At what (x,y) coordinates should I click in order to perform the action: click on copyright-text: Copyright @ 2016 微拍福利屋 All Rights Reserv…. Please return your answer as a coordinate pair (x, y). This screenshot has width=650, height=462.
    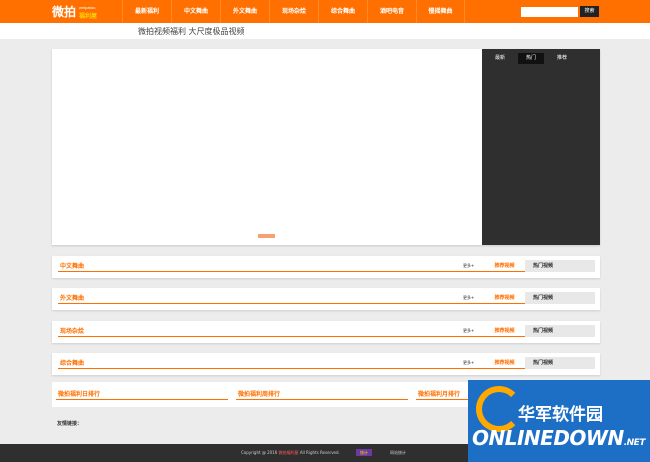
    Looking at the image, I should click on (290, 453).